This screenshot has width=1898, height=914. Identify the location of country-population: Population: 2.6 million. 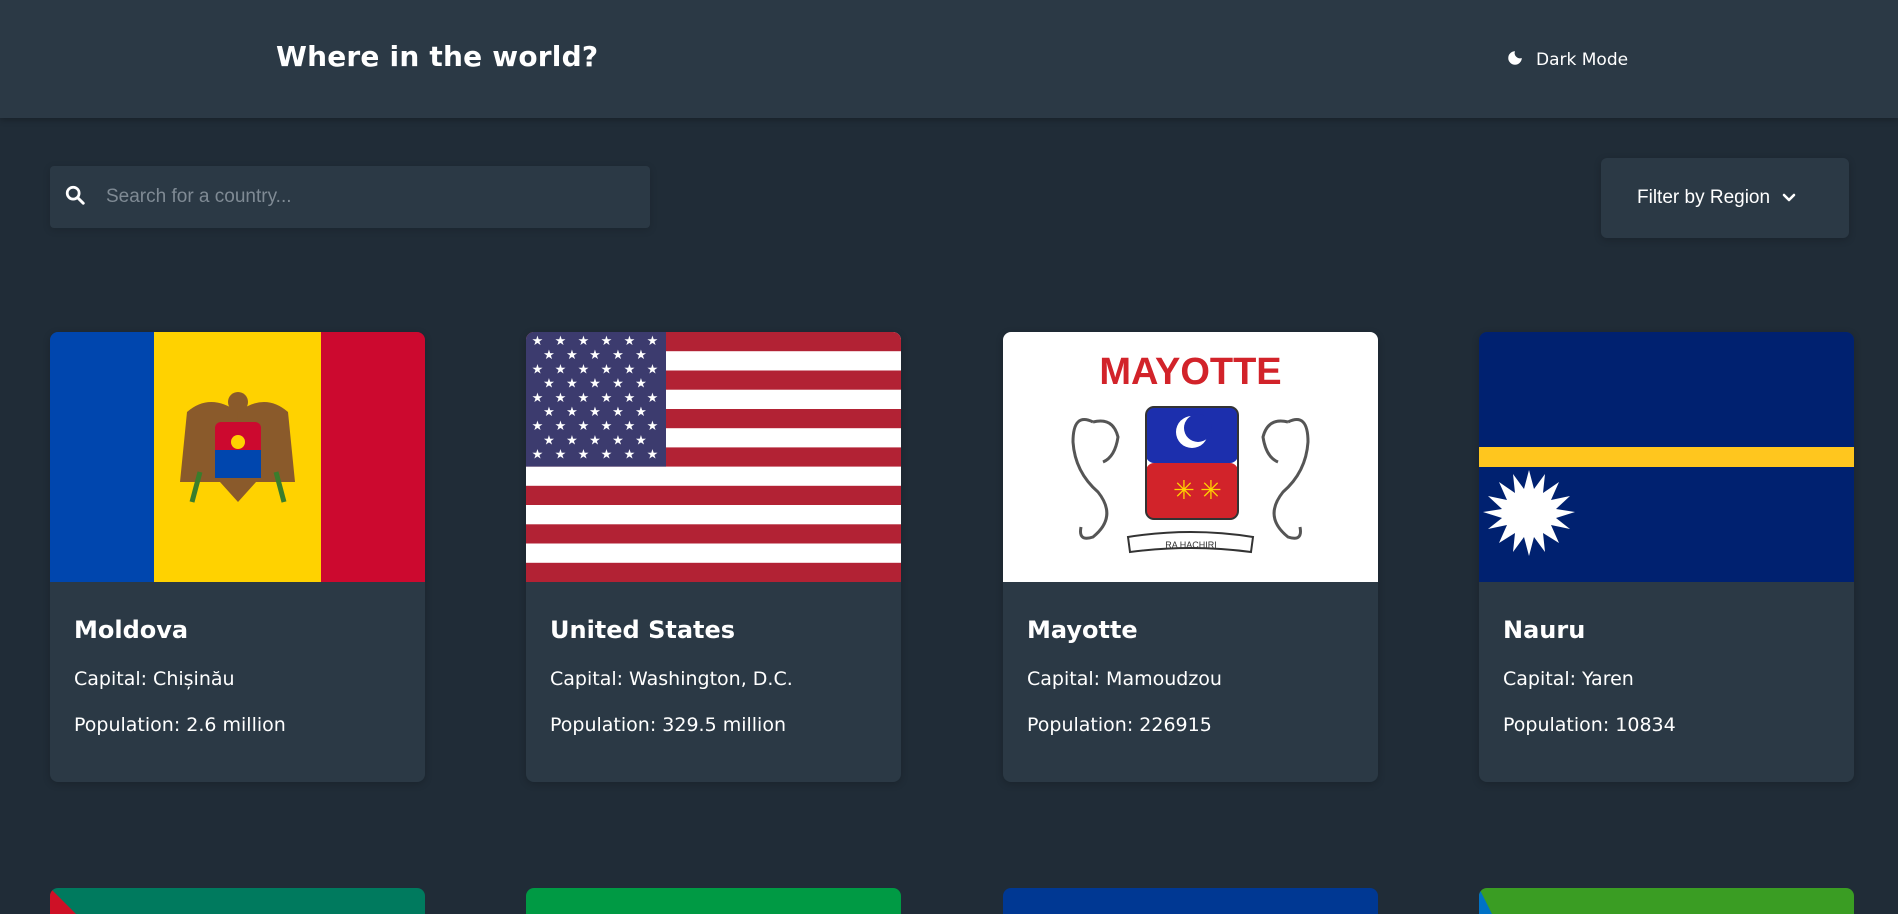
(180, 725).